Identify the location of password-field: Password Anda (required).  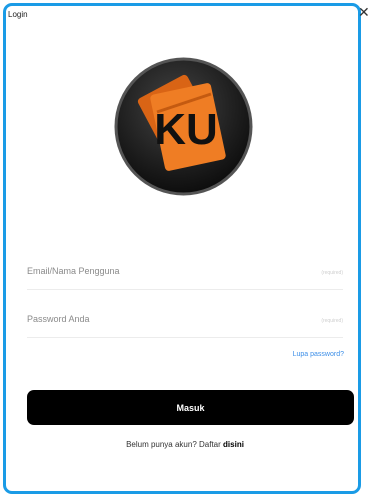
(185, 324).